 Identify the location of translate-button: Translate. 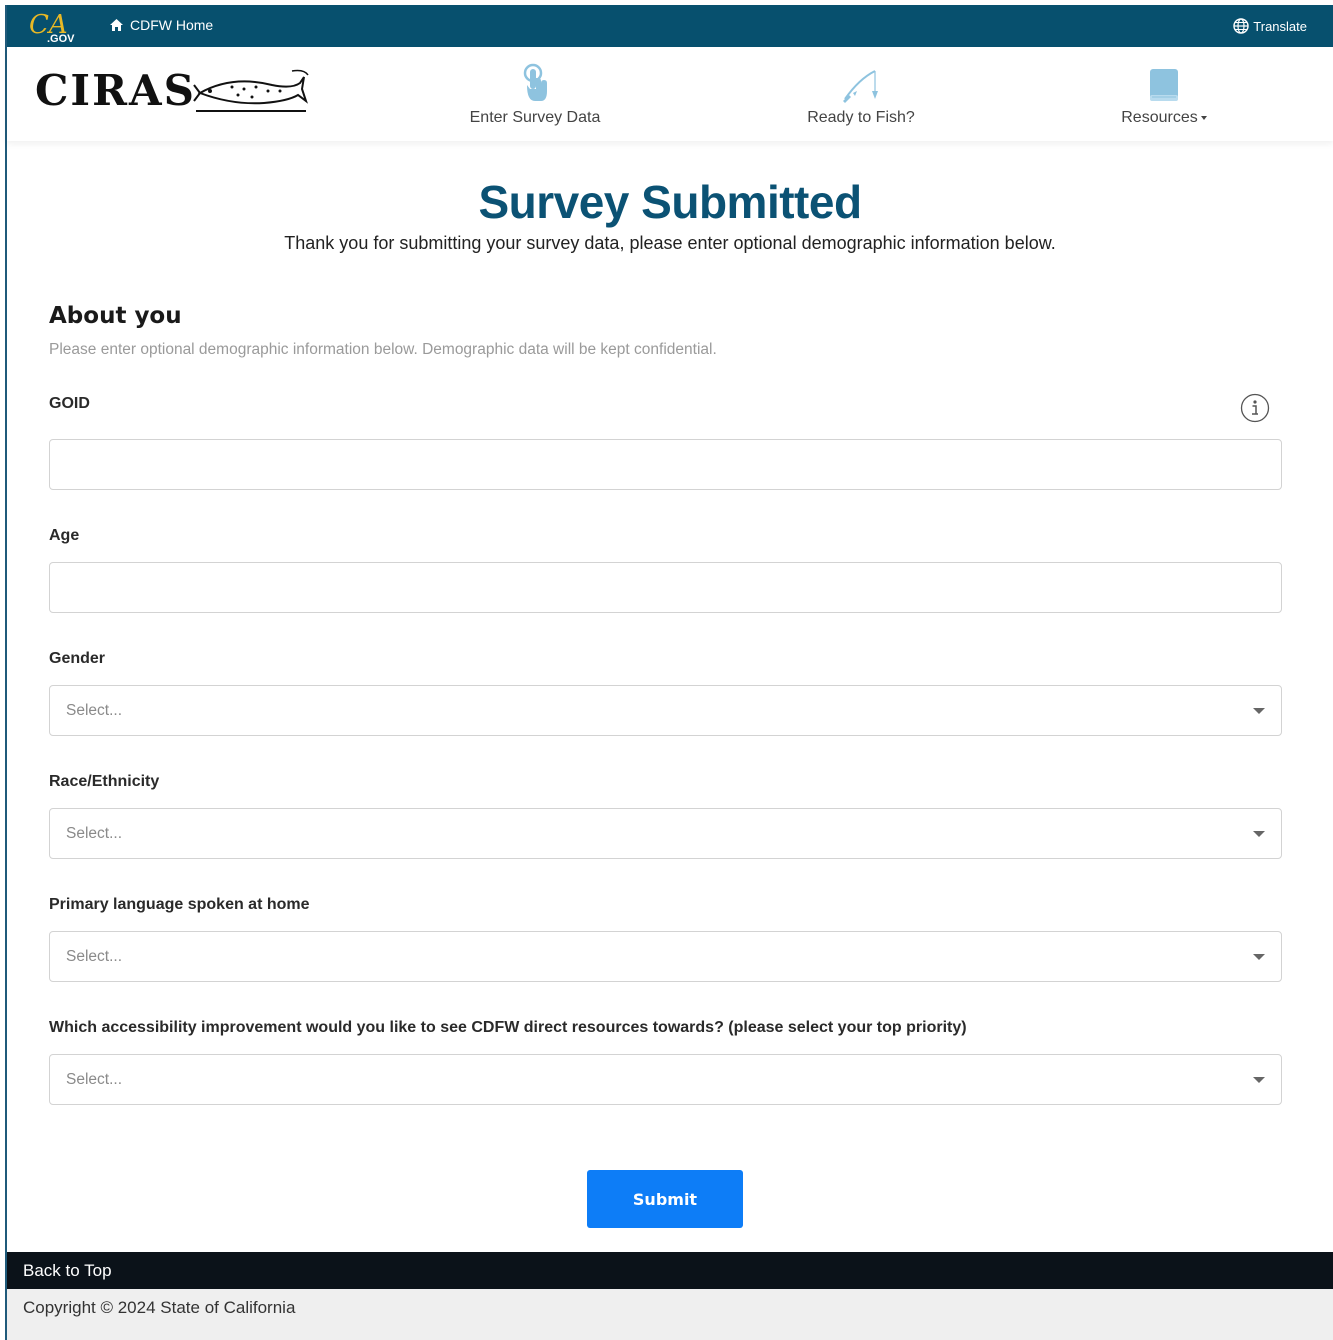
(1270, 26).